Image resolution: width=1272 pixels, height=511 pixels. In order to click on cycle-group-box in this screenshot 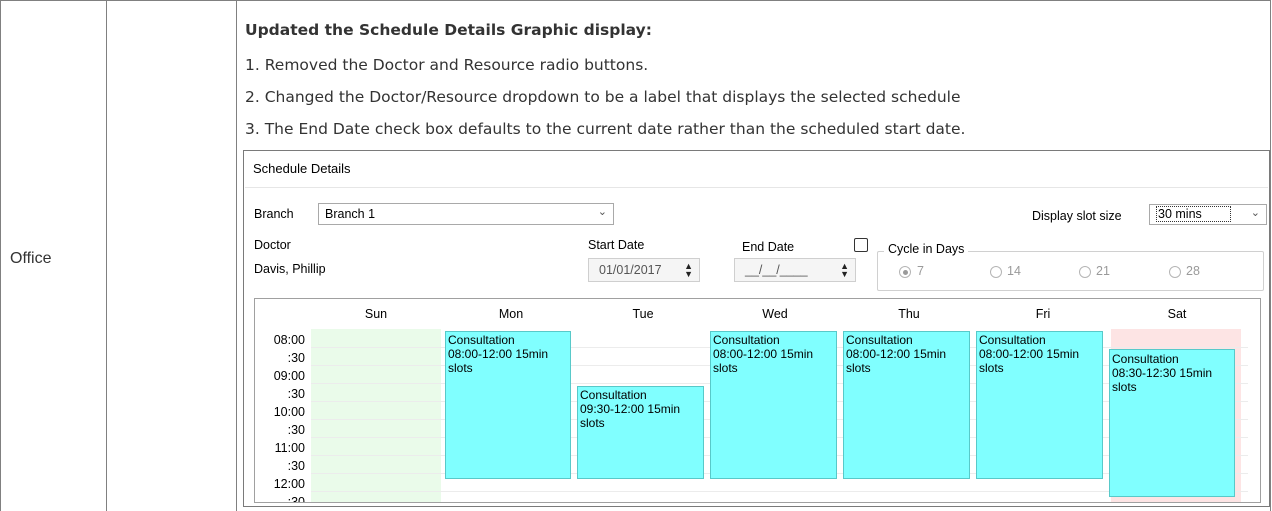, I will do `click(1070, 271)`.